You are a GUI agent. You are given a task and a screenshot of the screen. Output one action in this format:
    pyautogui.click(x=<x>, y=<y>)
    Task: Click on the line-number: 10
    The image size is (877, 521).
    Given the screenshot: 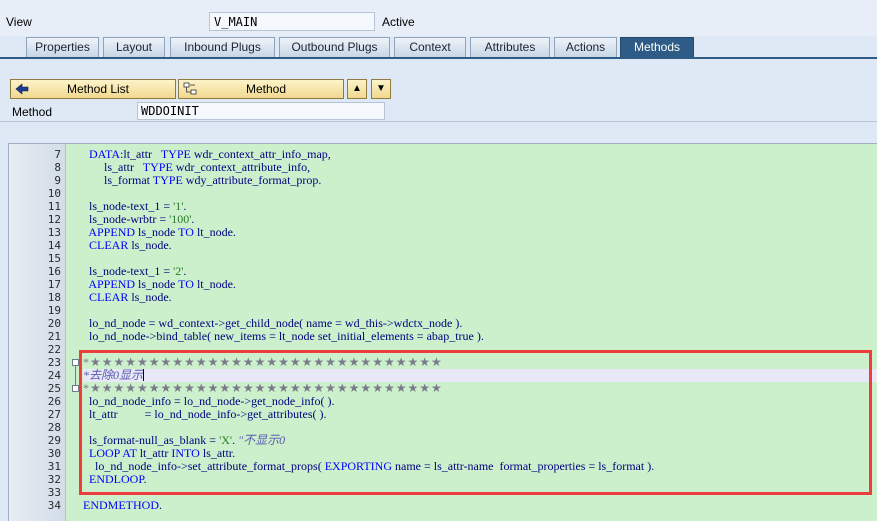 What is the action you would take?
    pyautogui.click(x=54, y=193)
    